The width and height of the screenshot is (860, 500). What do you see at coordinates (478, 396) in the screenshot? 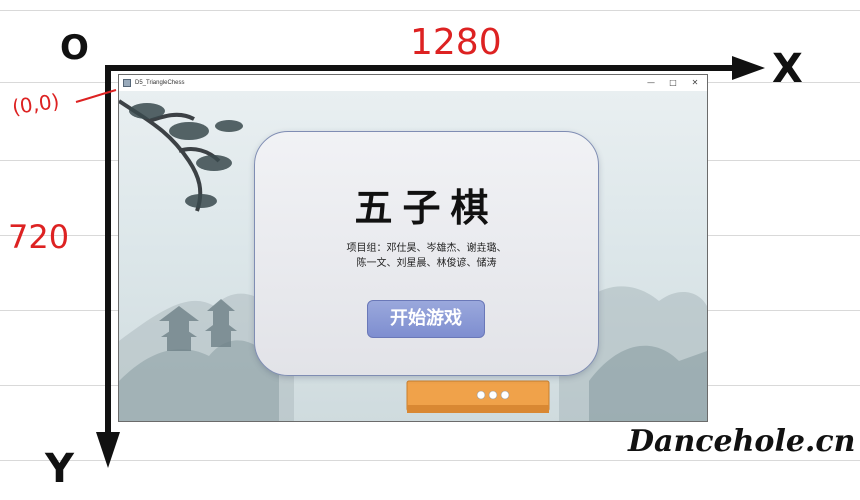
I see `gomoku-board-graphic` at bounding box center [478, 396].